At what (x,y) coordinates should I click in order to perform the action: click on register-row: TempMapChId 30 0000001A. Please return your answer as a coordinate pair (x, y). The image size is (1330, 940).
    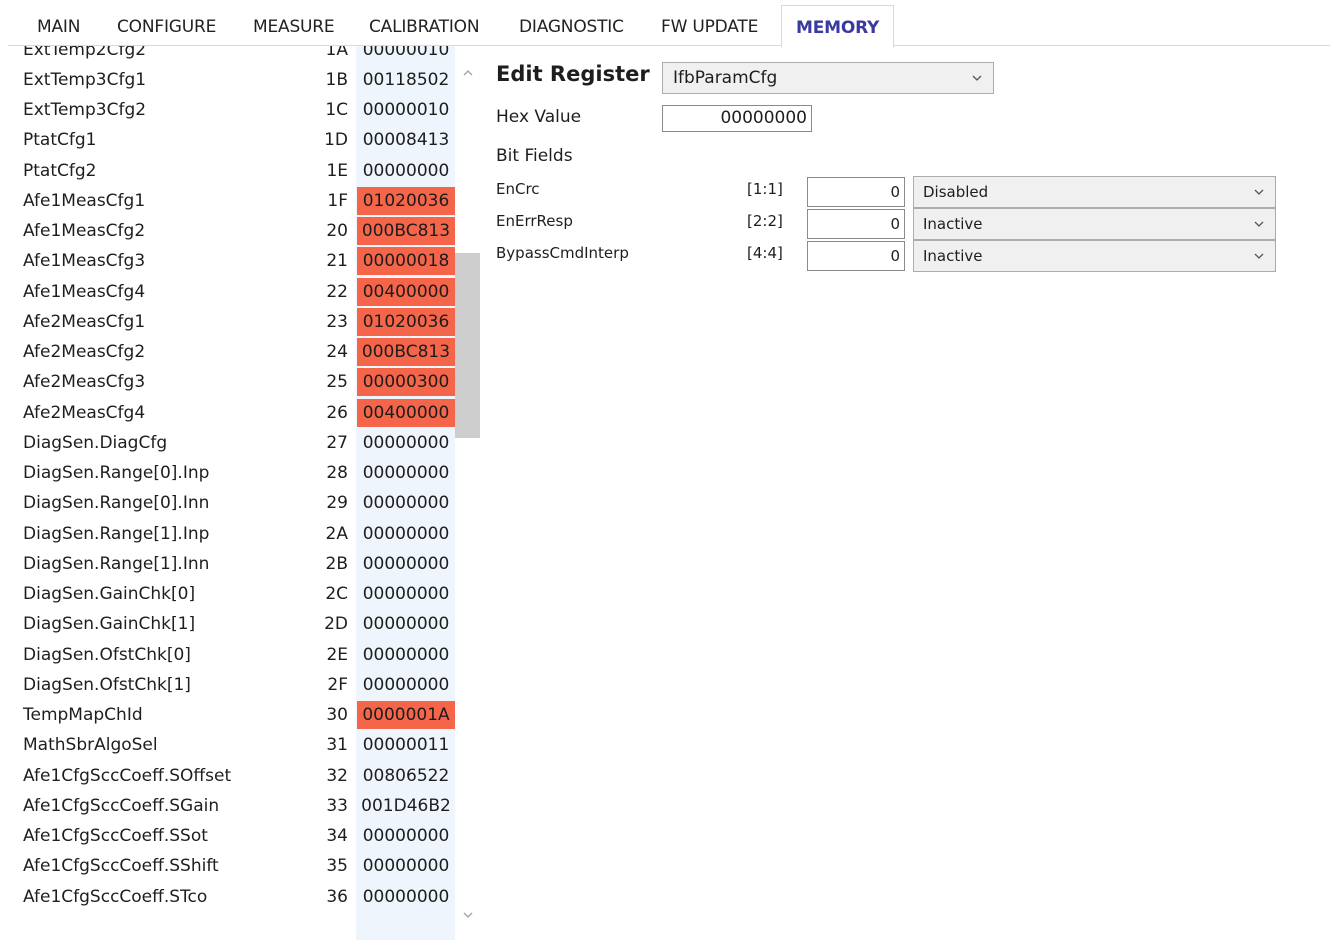
    Looking at the image, I should click on (232, 715).